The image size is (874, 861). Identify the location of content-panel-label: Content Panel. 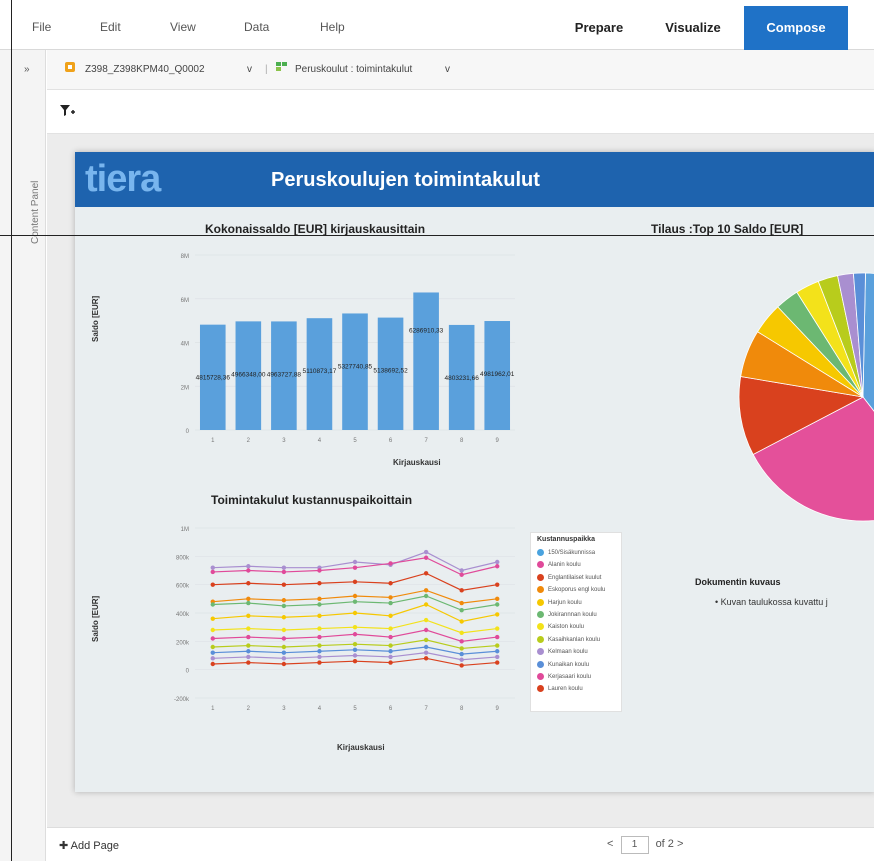
(35, 212).